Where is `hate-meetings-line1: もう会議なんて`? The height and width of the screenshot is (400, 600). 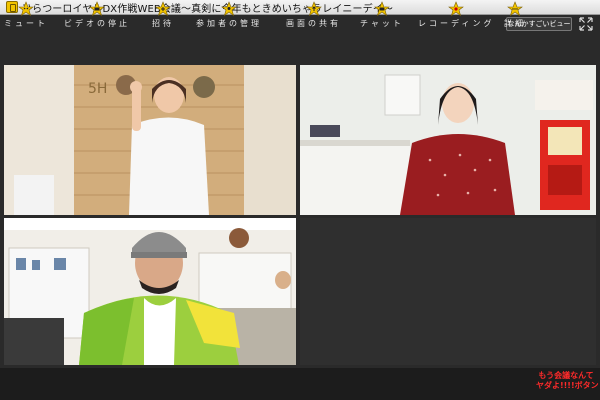
hate-meetings-line1: もう会議なんて is located at coordinates (566, 375).